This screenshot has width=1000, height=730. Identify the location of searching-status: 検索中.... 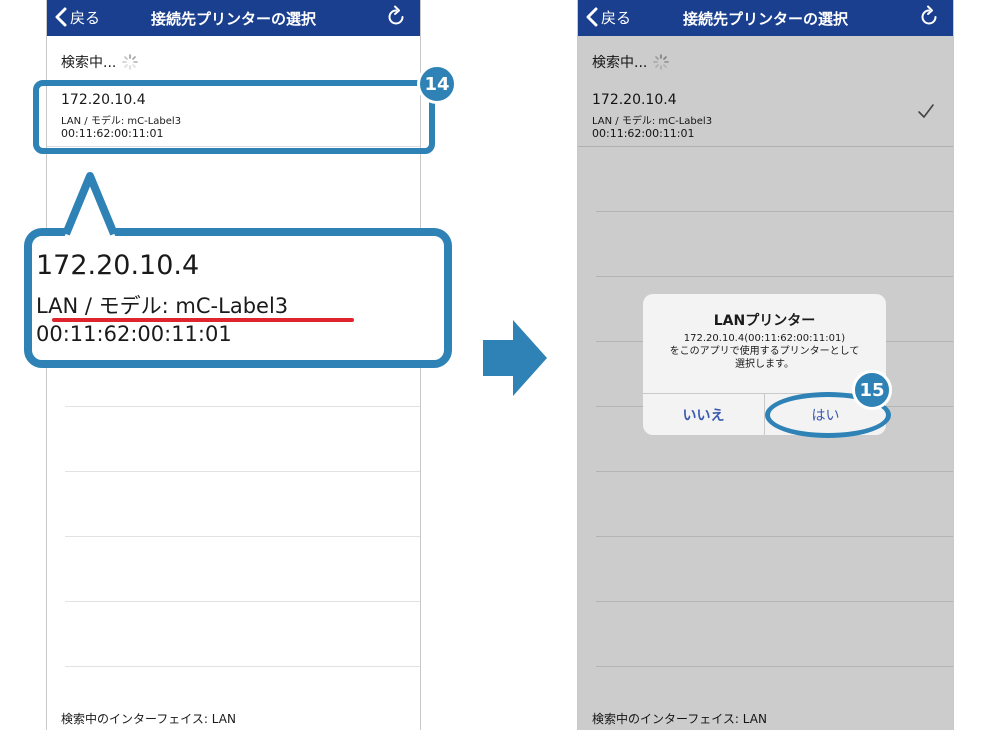
(100, 62).